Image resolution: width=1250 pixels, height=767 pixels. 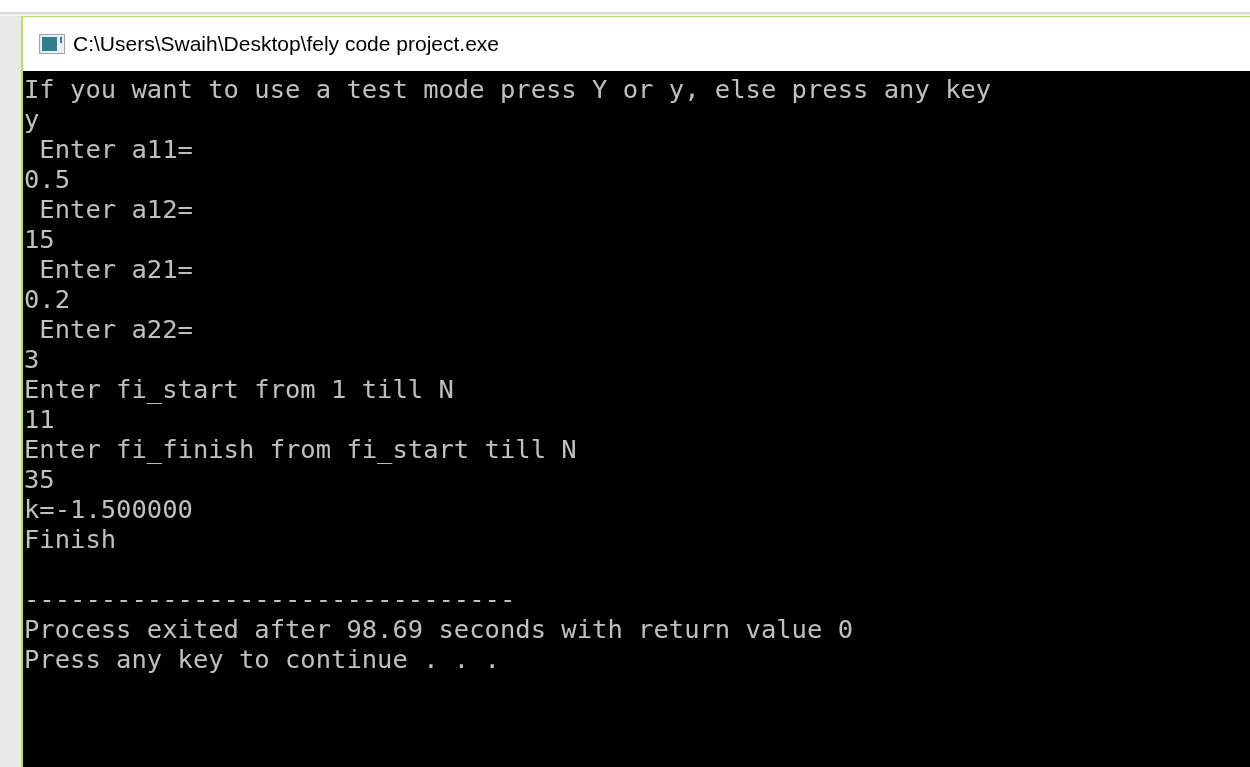 What do you see at coordinates (239, 389) in the screenshot?
I see `console-line: Enter fi_start from 1 till N` at bounding box center [239, 389].